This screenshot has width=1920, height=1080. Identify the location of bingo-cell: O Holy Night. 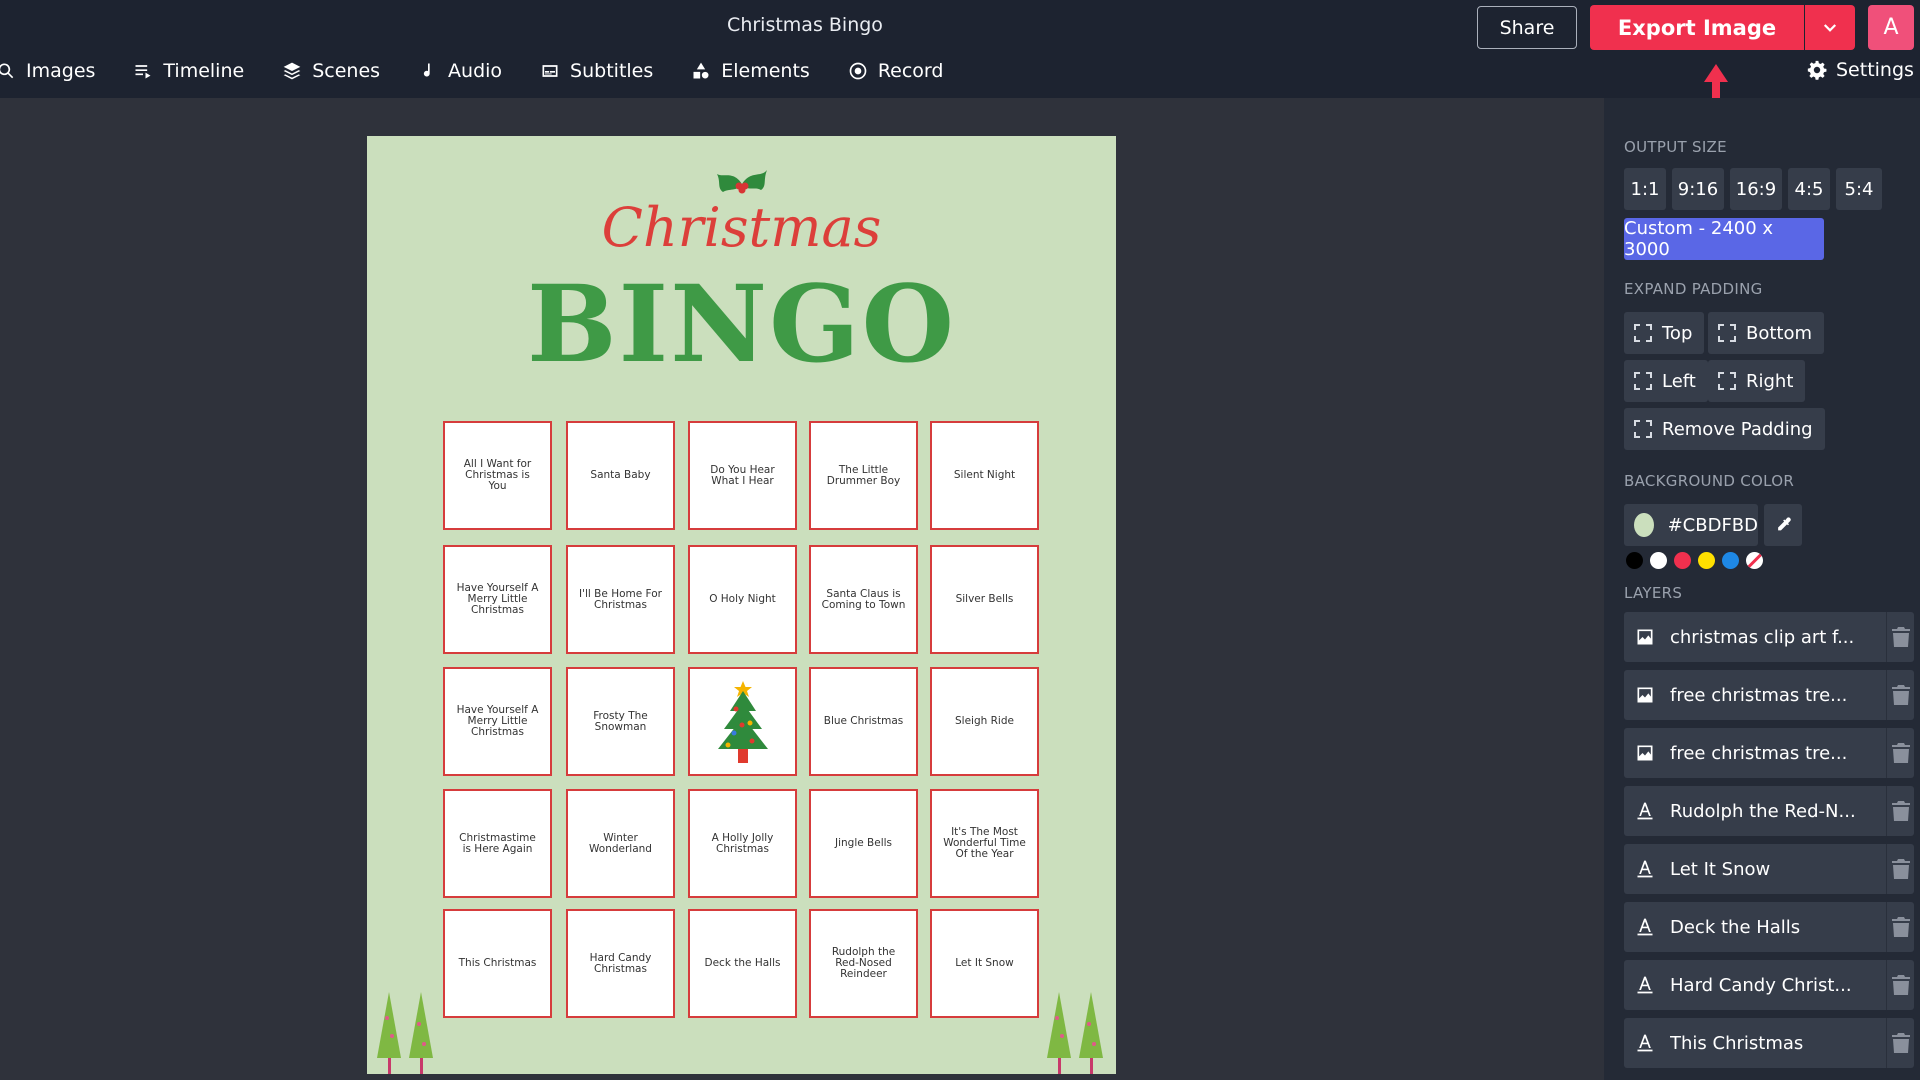
(742, 599).